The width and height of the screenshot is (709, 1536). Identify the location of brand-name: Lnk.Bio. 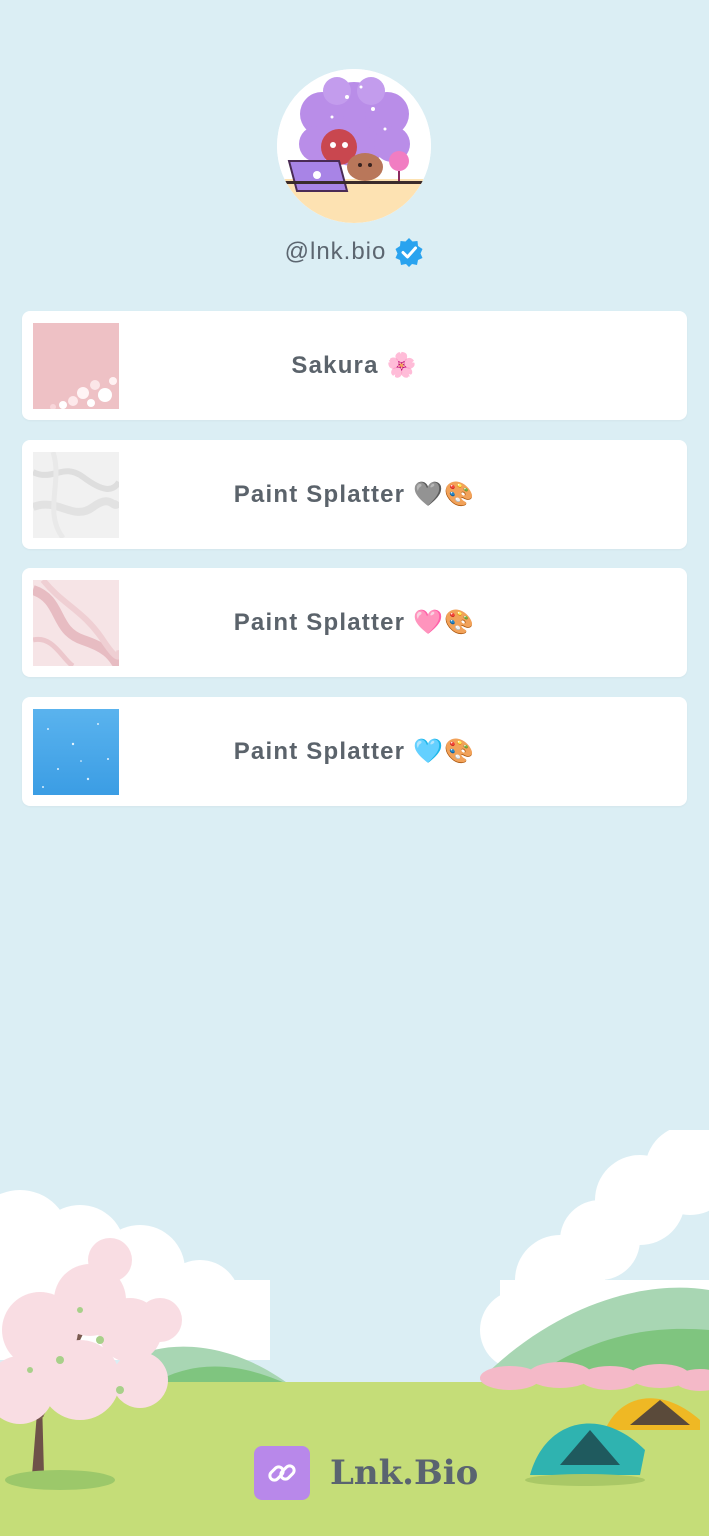
(404, 1473).